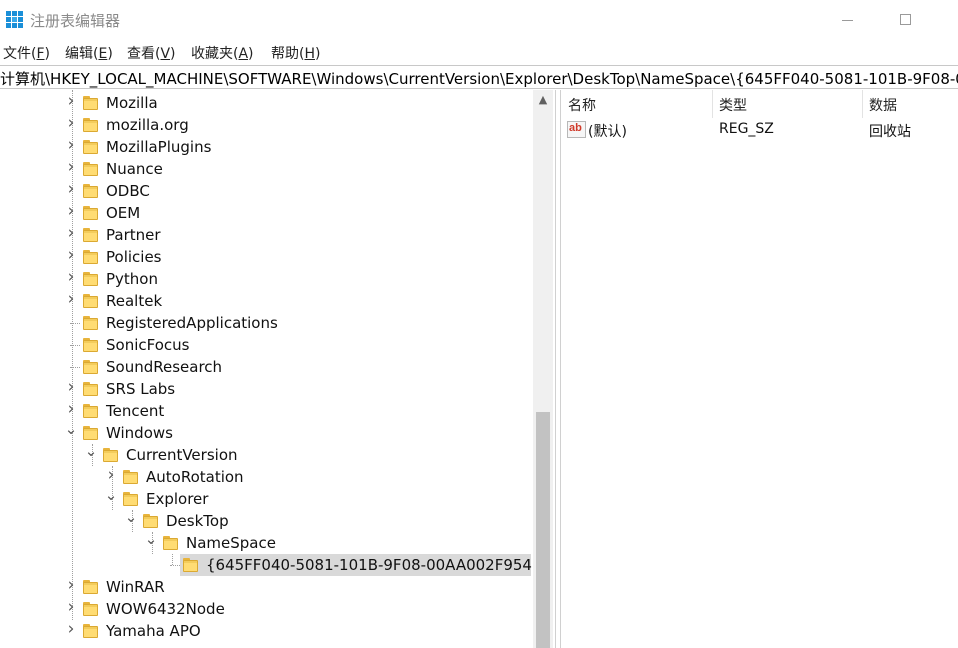  What do you see at coordinates (197, 521) in the screenshot?
I see `tree-item-label: DeskTop` at bounding box center [197, 521].